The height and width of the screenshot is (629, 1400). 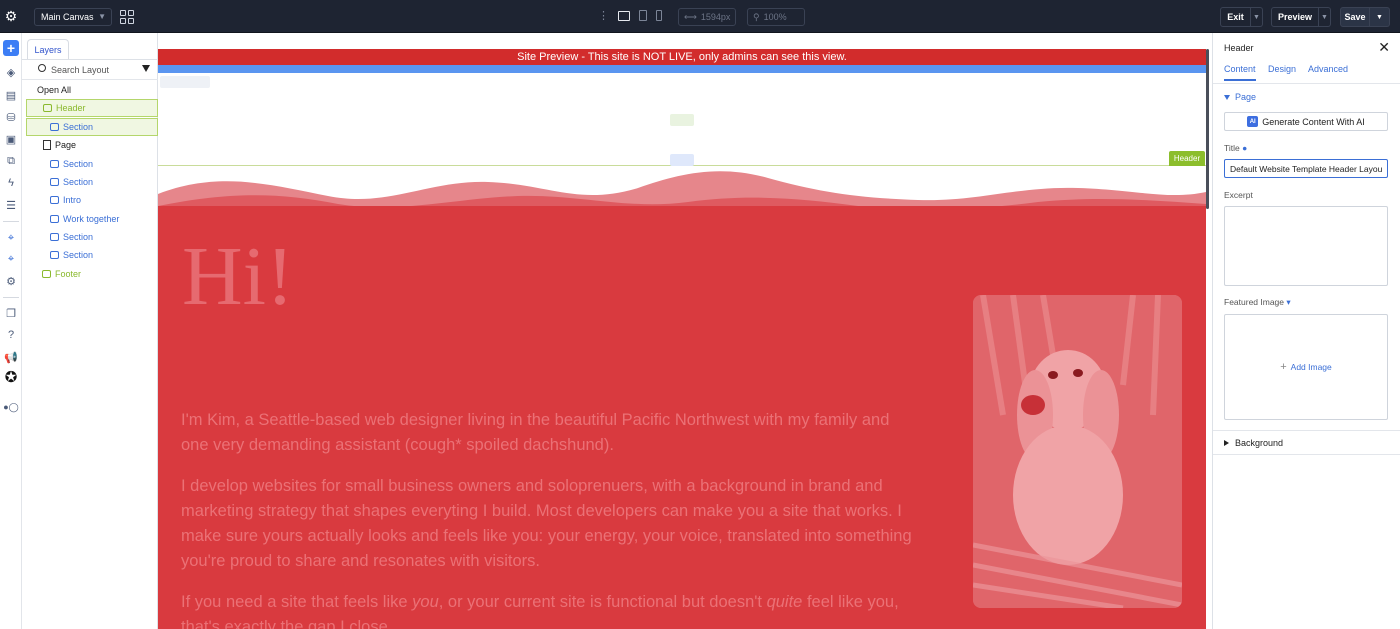 I want to click on canvas-width-field: ⟷ 1594px, so click(x=707, y=17).